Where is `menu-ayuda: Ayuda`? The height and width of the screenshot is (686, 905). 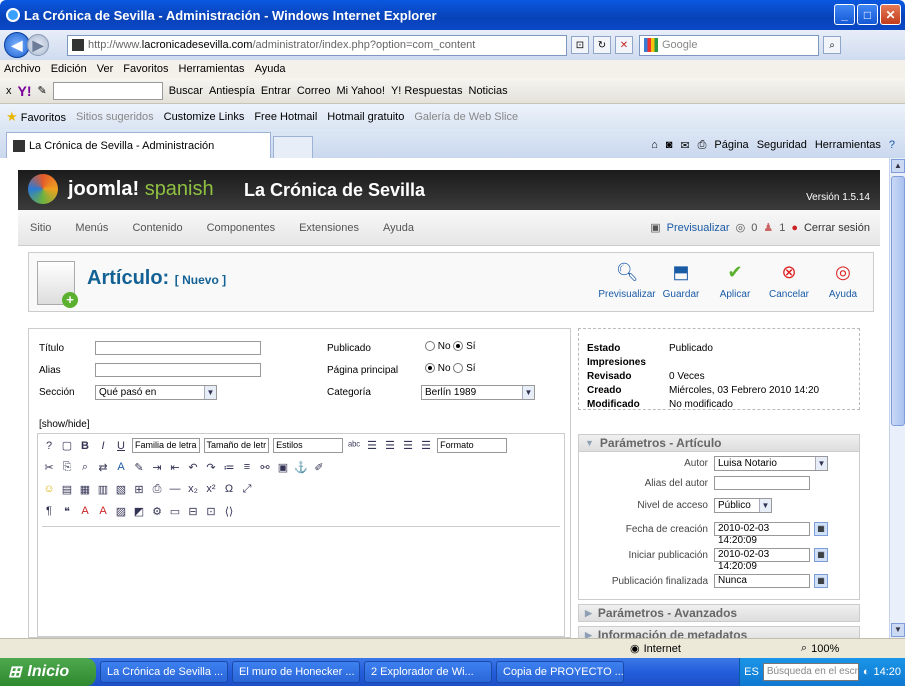
menu-ayuda: Ayuda is located at coordinates (270, 69).